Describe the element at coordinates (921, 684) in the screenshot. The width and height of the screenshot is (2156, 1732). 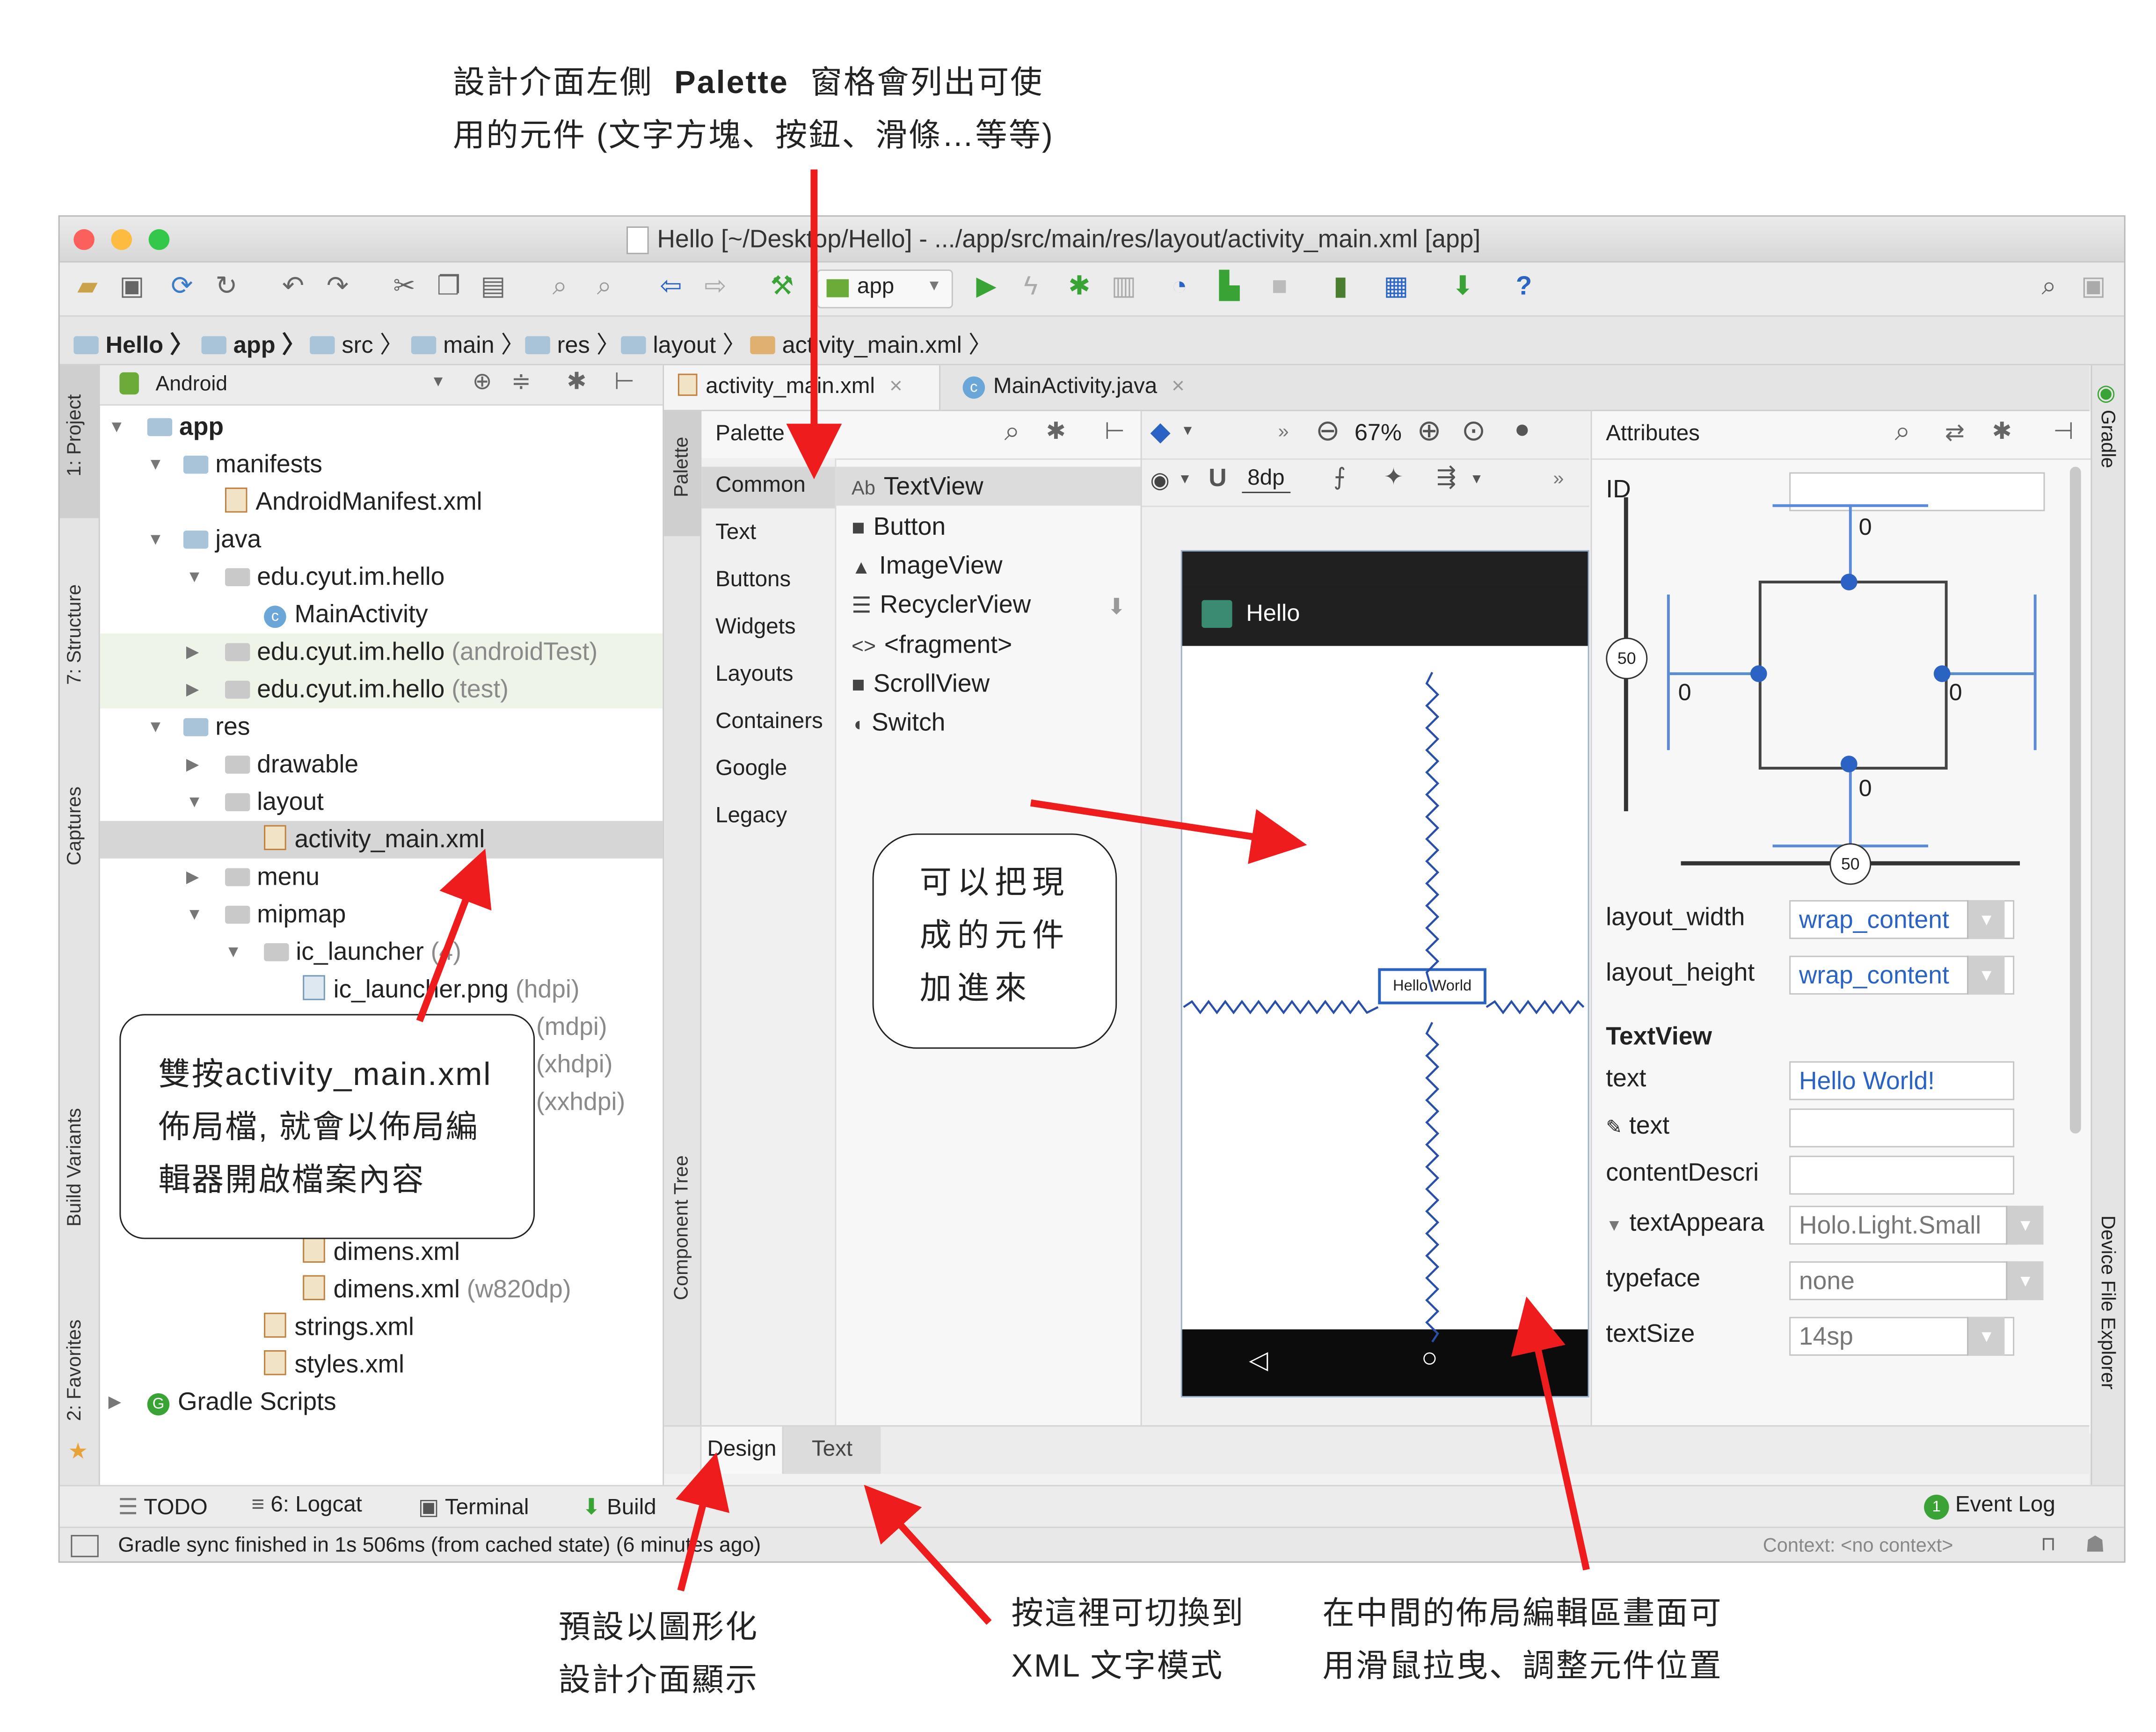
I see `palette-item-scrollview: ■ ScrollView` at that location.